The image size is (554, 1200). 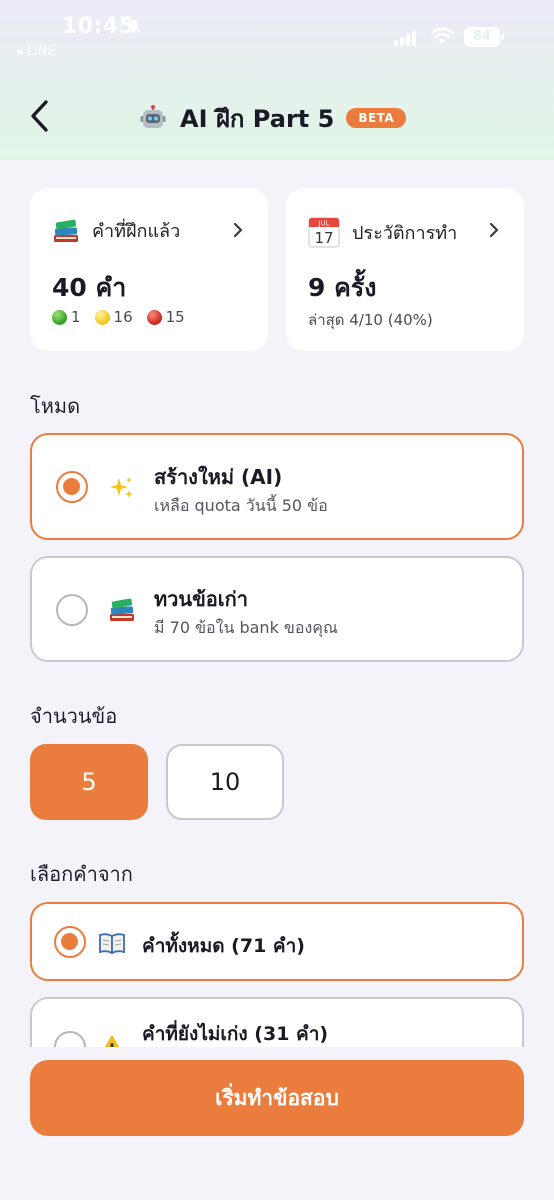 I want to click on mastery-breakdown: 1 16 15, so click(x=125, y=317).